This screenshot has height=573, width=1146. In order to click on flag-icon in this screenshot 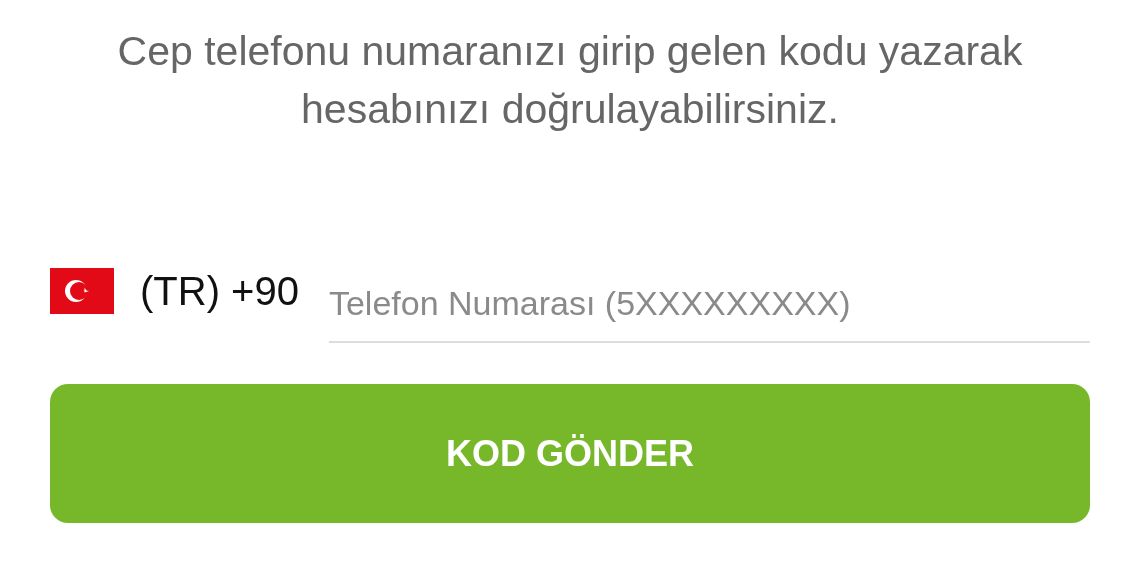, I will do `click(82, 291)`.